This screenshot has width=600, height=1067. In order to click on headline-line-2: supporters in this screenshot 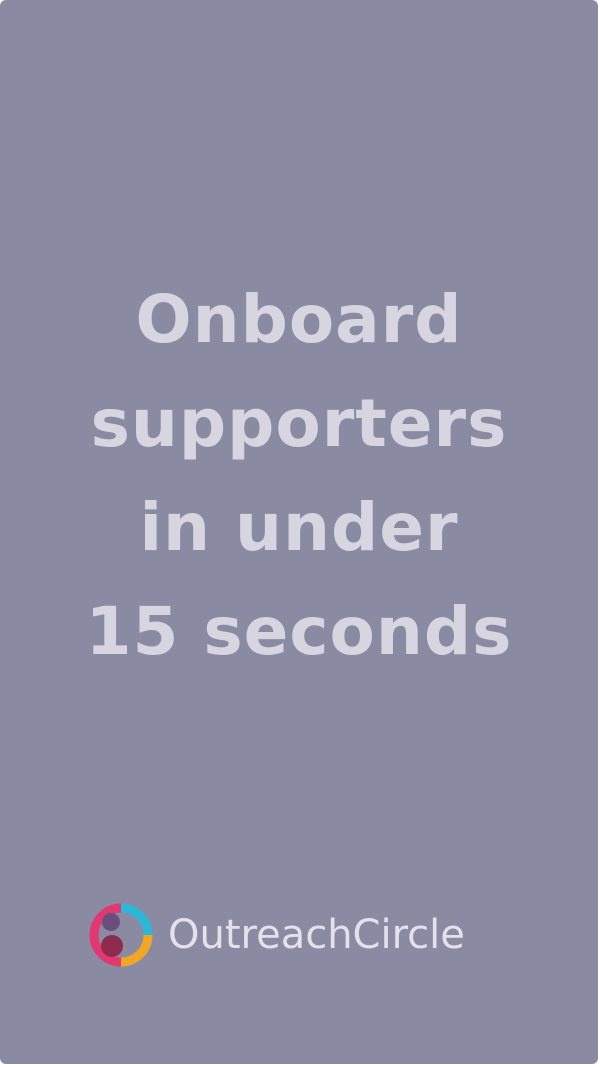, I will do `click(299, 423)`.